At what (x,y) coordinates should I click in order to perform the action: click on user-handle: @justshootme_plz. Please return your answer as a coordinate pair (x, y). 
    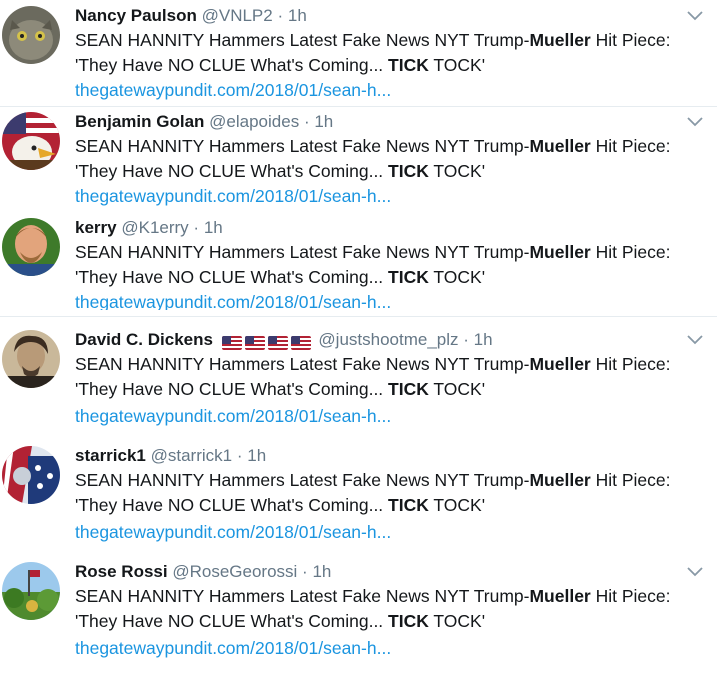
    Looking at the image, I should click on (388, 339).